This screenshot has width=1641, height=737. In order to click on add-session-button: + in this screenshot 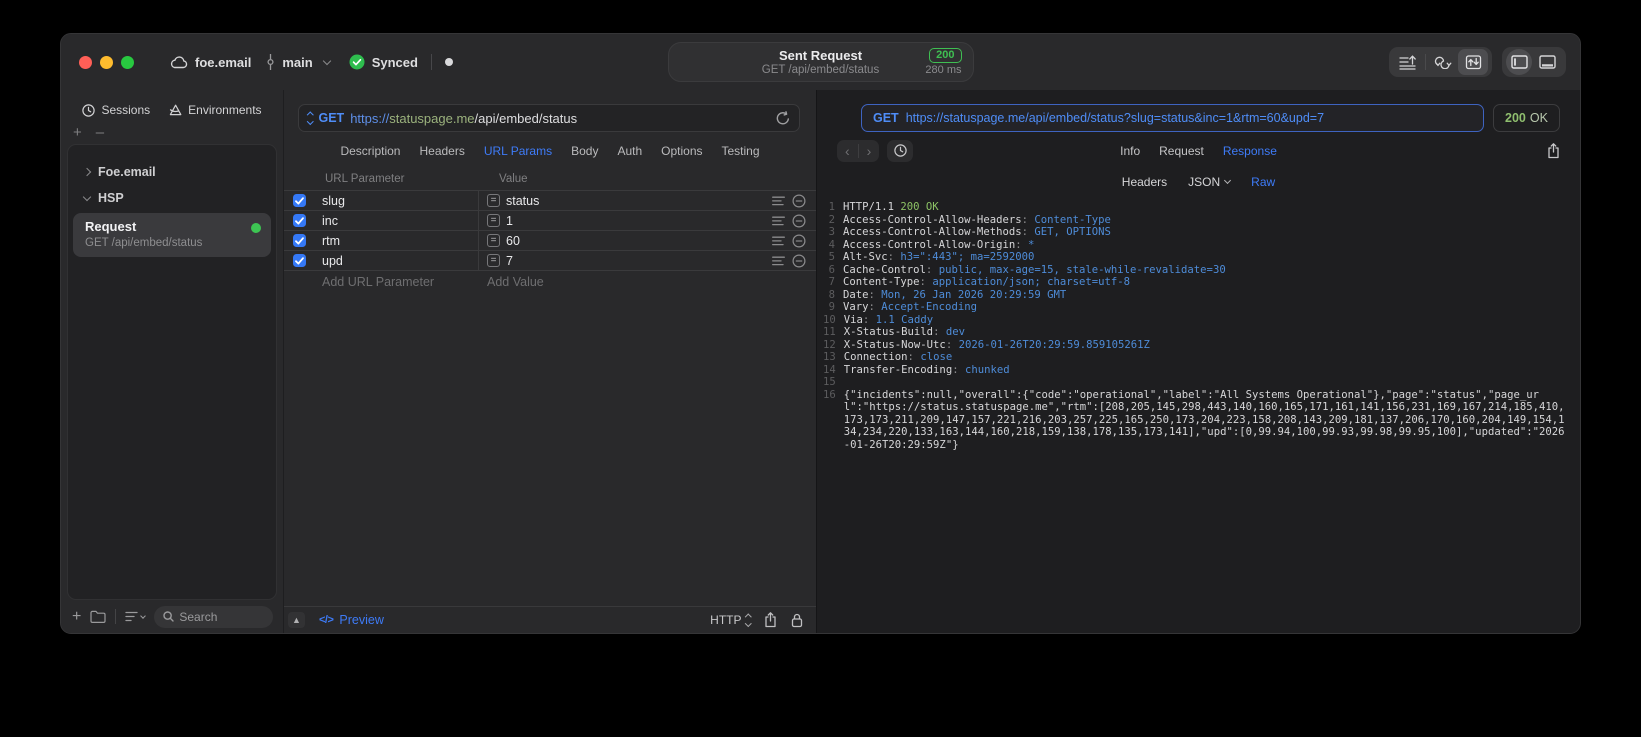, I will do `click(77, 133)`.